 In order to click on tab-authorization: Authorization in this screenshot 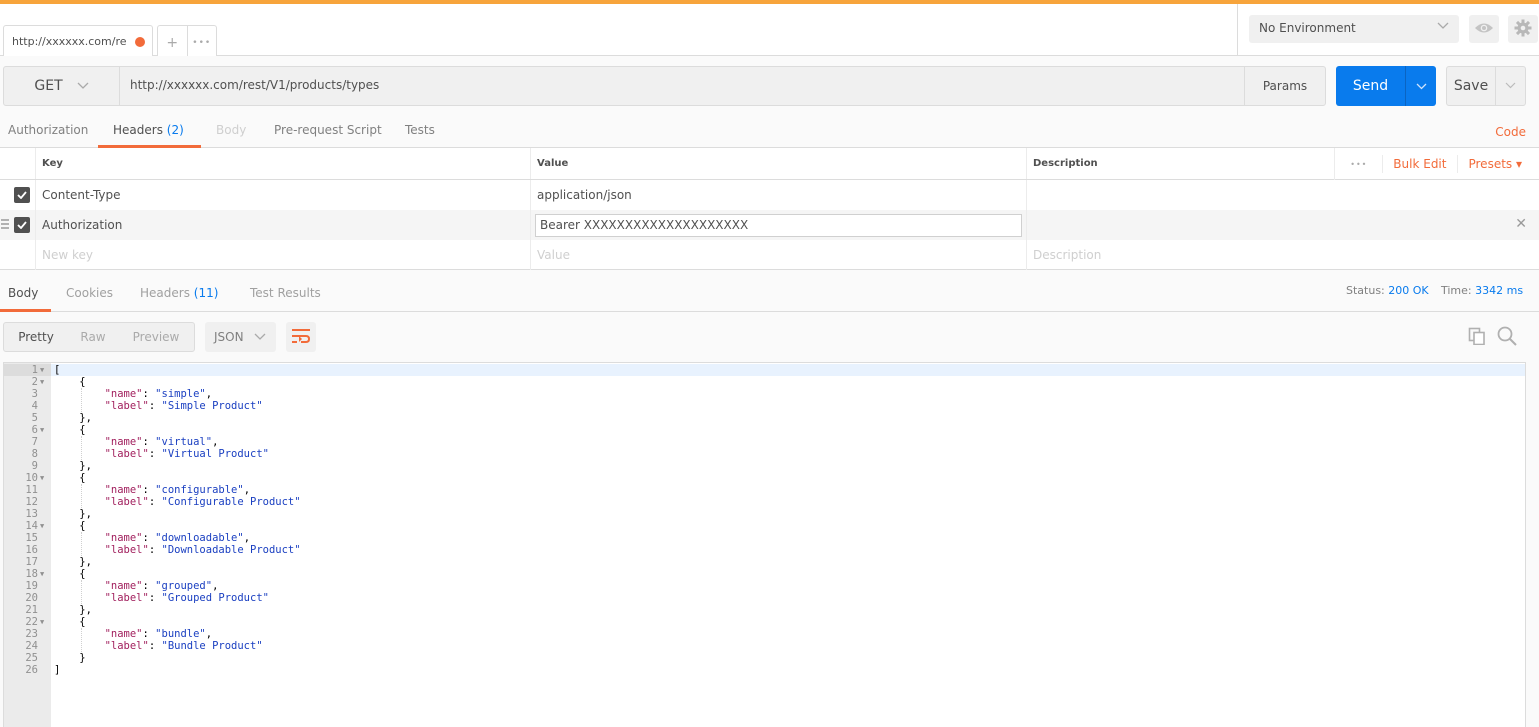, I will do `click(48, 130)`.